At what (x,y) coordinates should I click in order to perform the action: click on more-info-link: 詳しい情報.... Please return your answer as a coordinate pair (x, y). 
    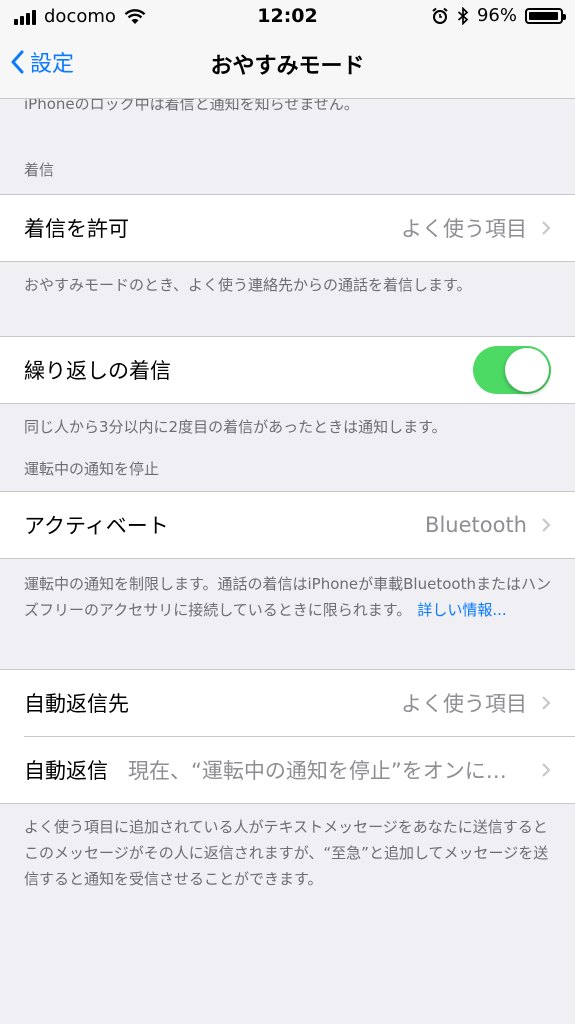
    Looking at the image, I should click on (461, 610).